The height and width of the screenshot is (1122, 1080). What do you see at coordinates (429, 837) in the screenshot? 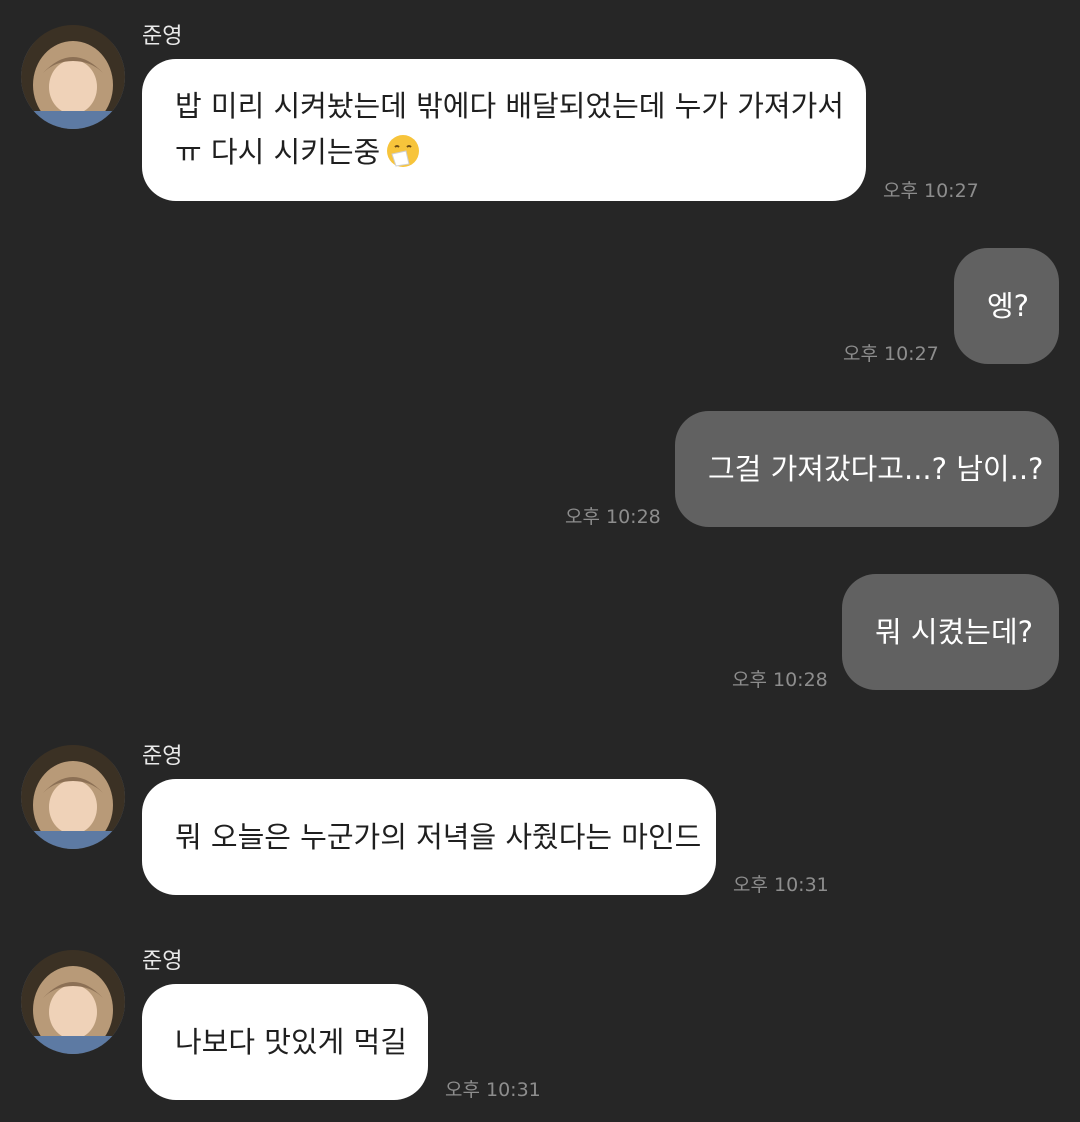
I see `message-bubble-incoming: 뭐 오늘은 누군가의 저녁을 사줬다는 마인드` at bounding box center [429, 837].